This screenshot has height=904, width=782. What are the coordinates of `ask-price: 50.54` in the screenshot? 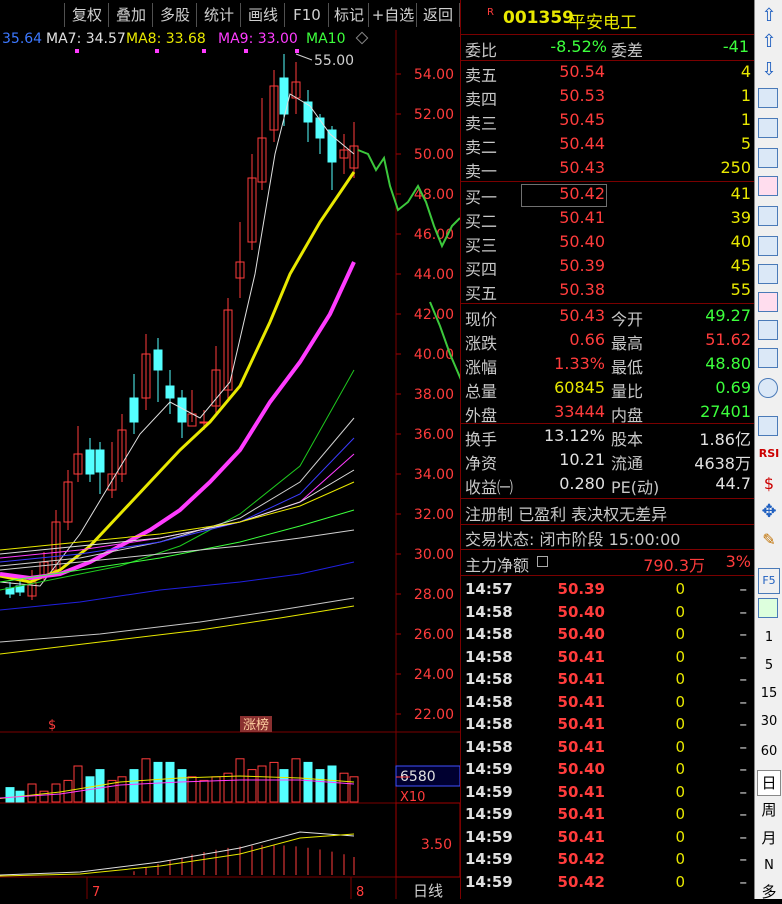 It's located at (582, 71).